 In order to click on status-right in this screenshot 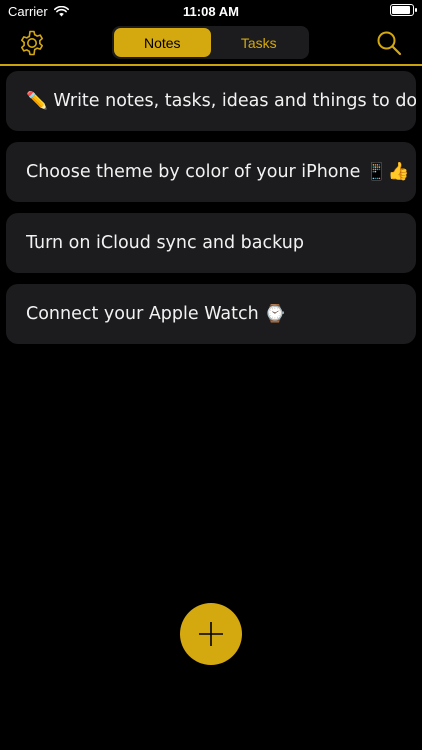, I will do `click(403, 10)`.